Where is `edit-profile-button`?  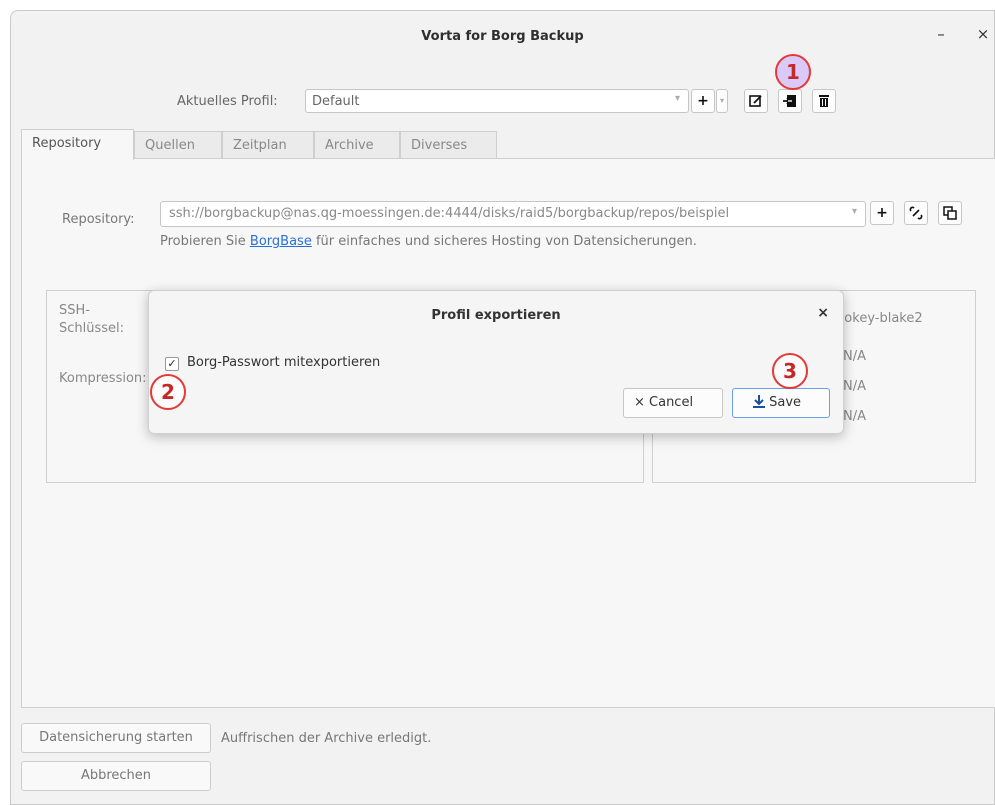 edit-profile-button is located at coordinates (756, 101).